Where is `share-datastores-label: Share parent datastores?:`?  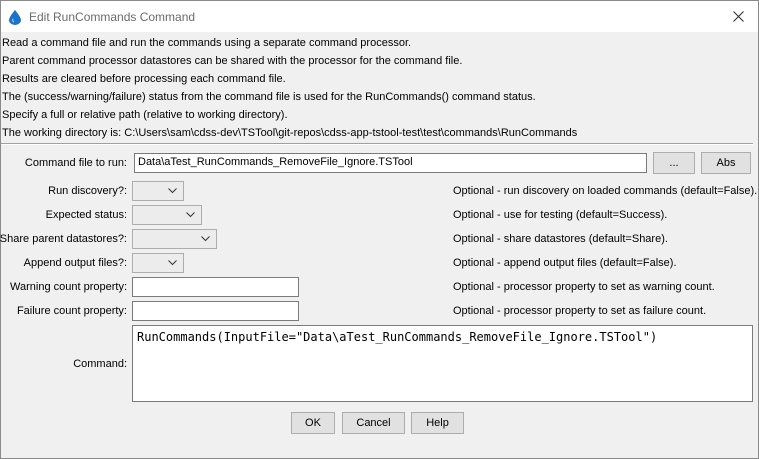
share-datastores-label: Share parent datastores?: is located at coordinates (63, 239).